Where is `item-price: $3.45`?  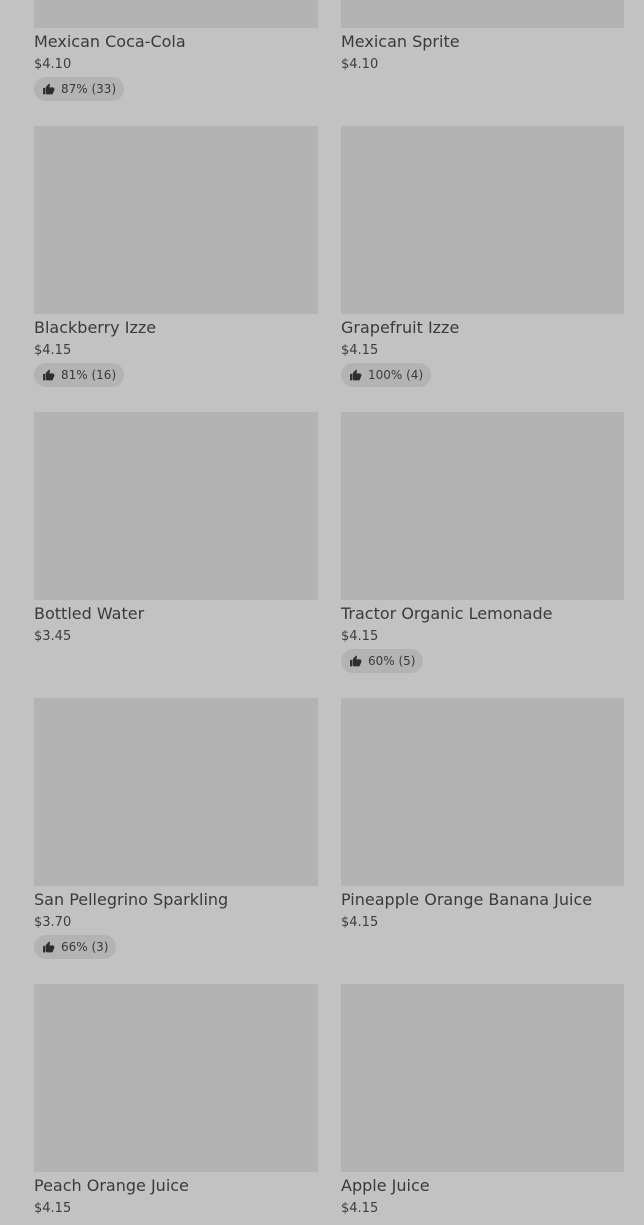
item-price: $3.45 is located at coordinates (53, 636).